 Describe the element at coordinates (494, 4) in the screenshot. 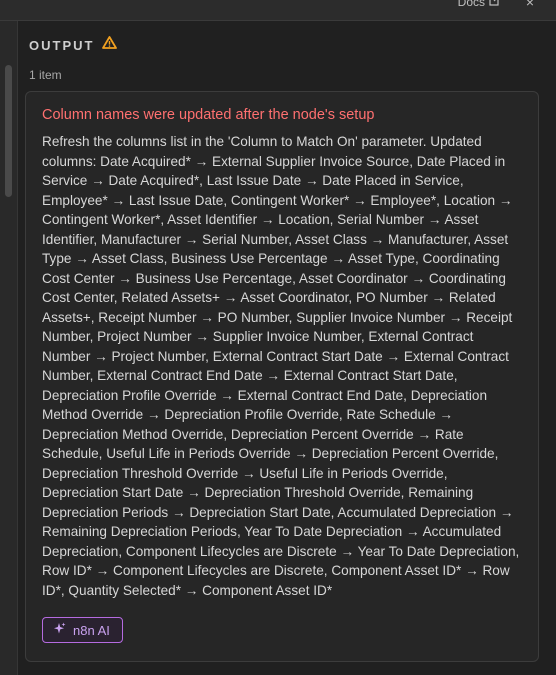

I see `external-link-icon` at that location.